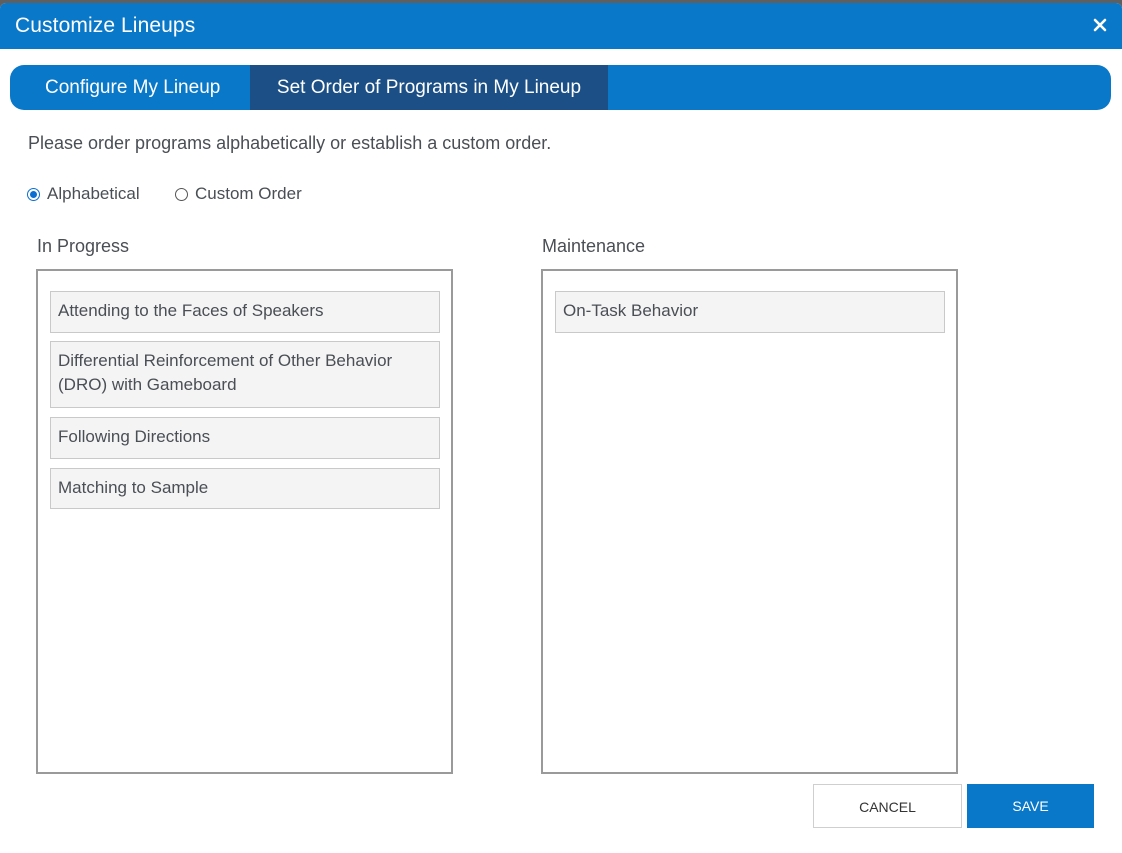 The width and height of the screenshot is (1122, 853). Describe the element at coordinates (561, 26) in the screenshot. I see `dialog-titlebar: Customize Lineups` at that location.